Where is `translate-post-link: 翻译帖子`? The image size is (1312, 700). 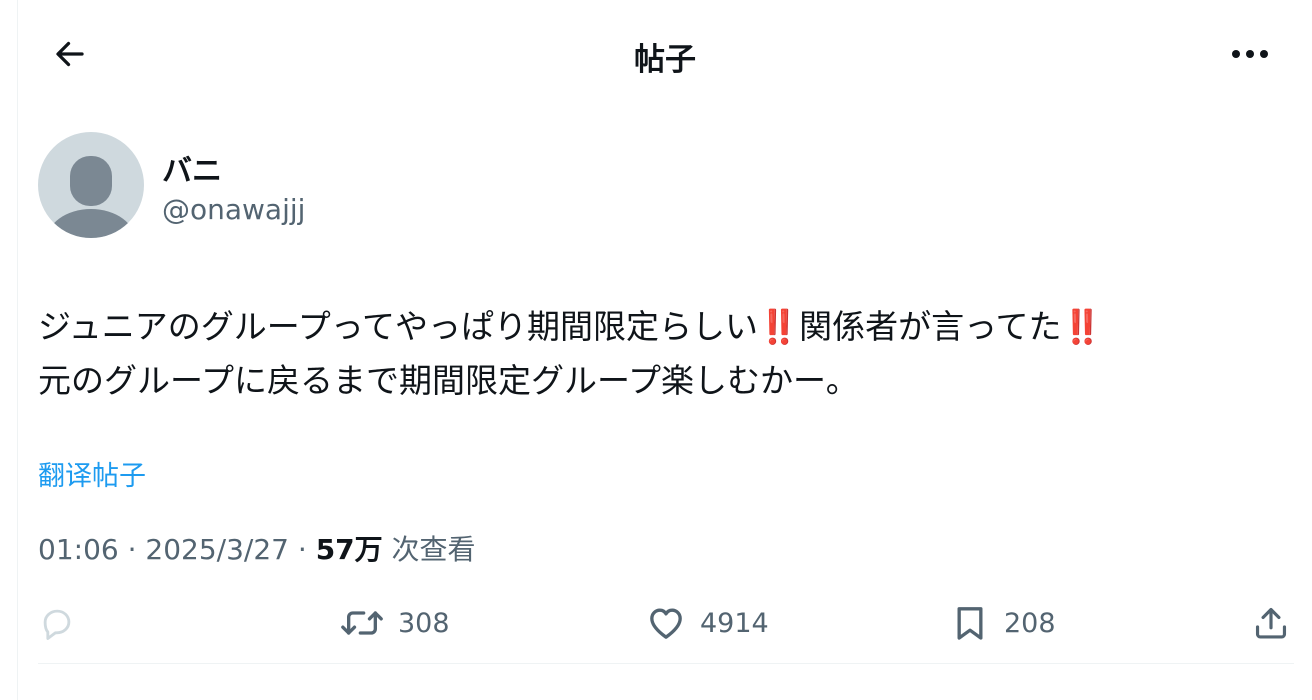
translate-post-link: 翻译帖子 is located at coordinates (92, 473).